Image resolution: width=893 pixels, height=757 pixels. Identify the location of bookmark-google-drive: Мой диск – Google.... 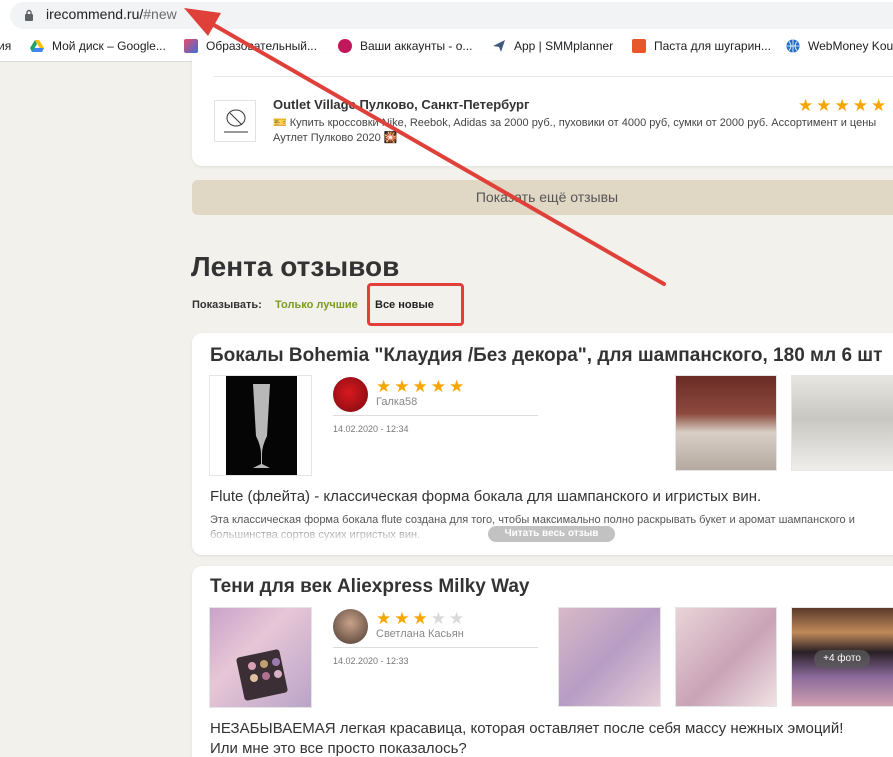
(98, 46).